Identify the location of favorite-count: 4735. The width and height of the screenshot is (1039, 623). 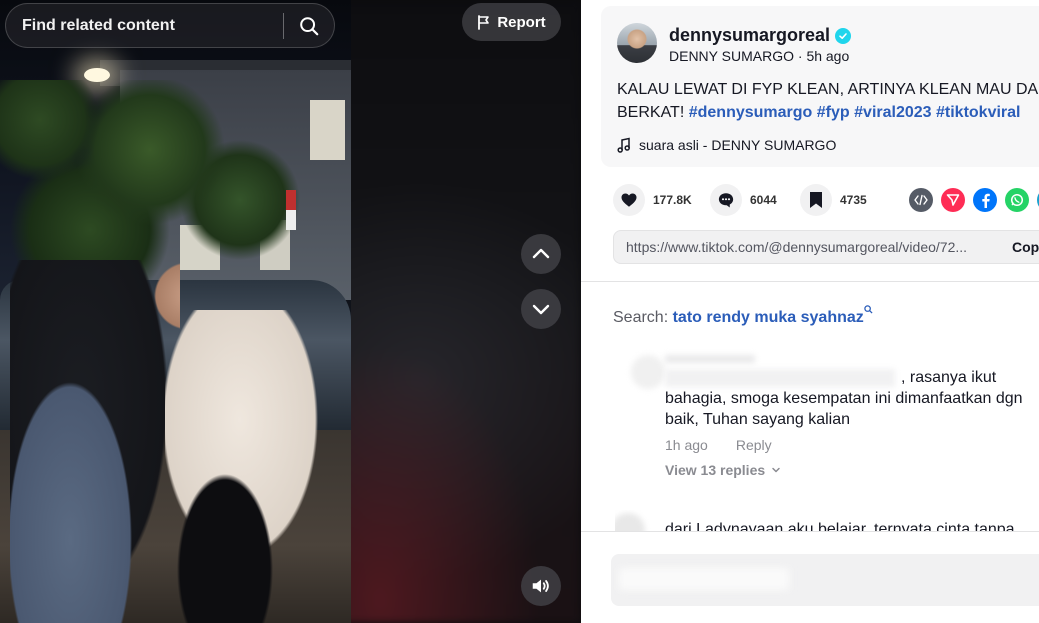
(853, 200).